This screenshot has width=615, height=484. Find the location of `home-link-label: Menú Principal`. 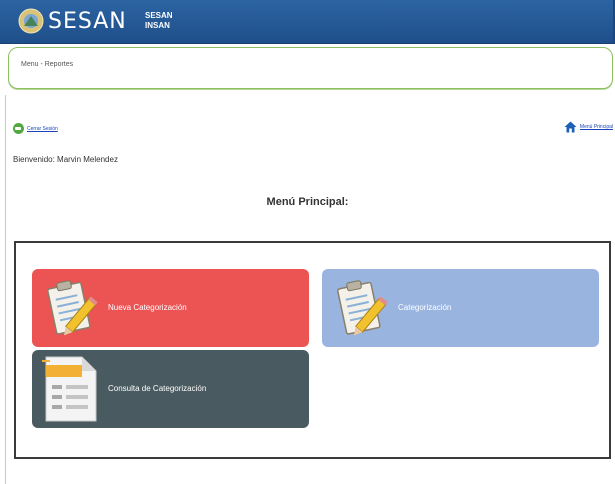

home-link-label: Menú Principal is located at coordinates (596, 127).